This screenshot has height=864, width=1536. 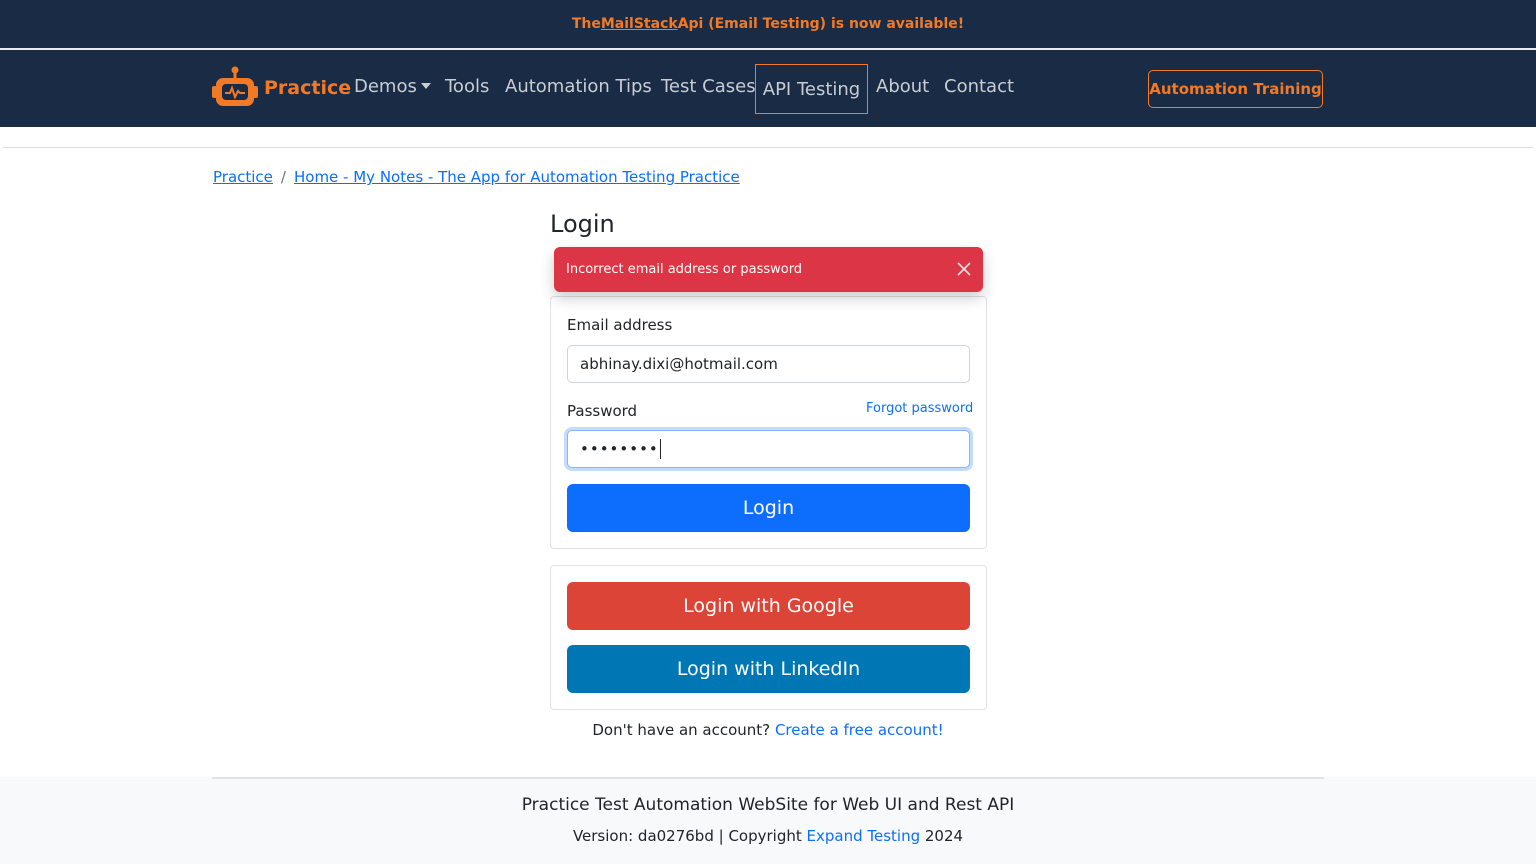 I want to click on nav-automation-tips: Automation Tips, so click(x=578, y=86).